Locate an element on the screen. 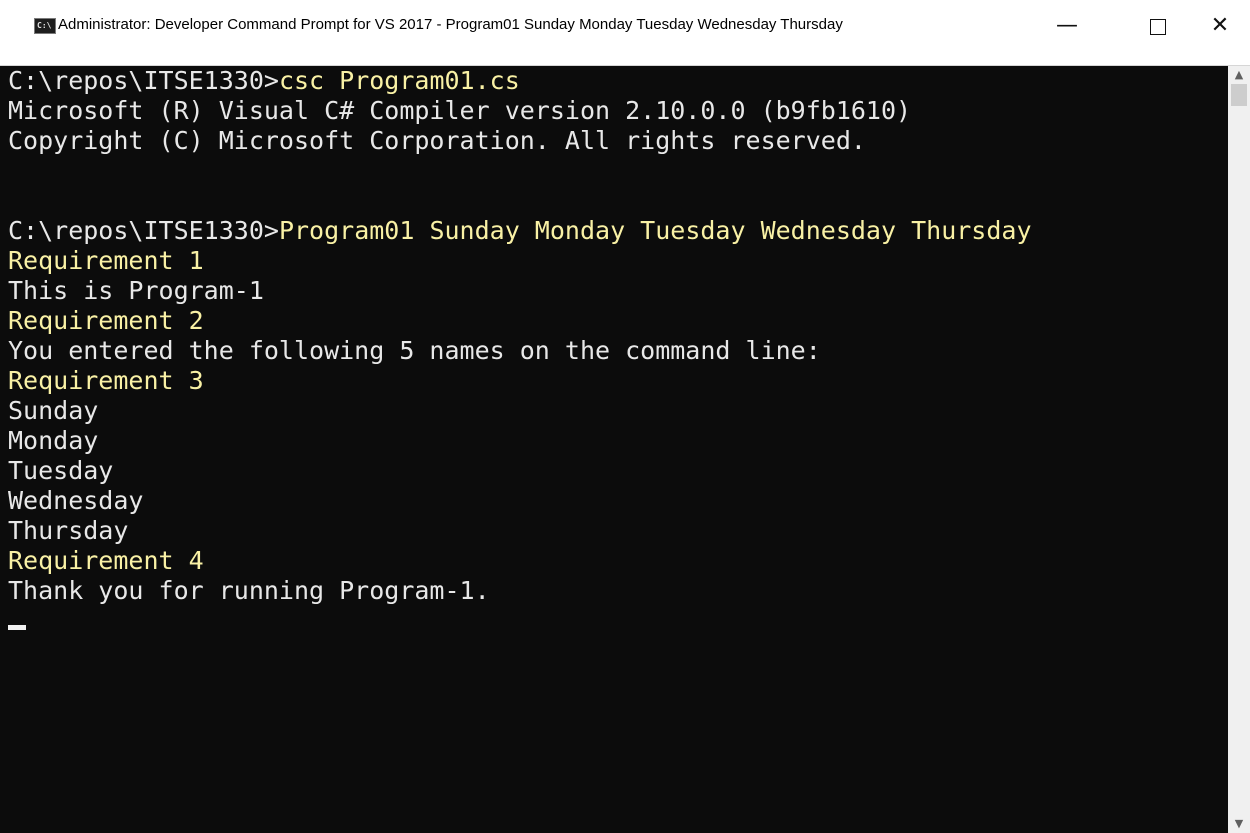  console-cursor-line is located at coordinates (614, 621).